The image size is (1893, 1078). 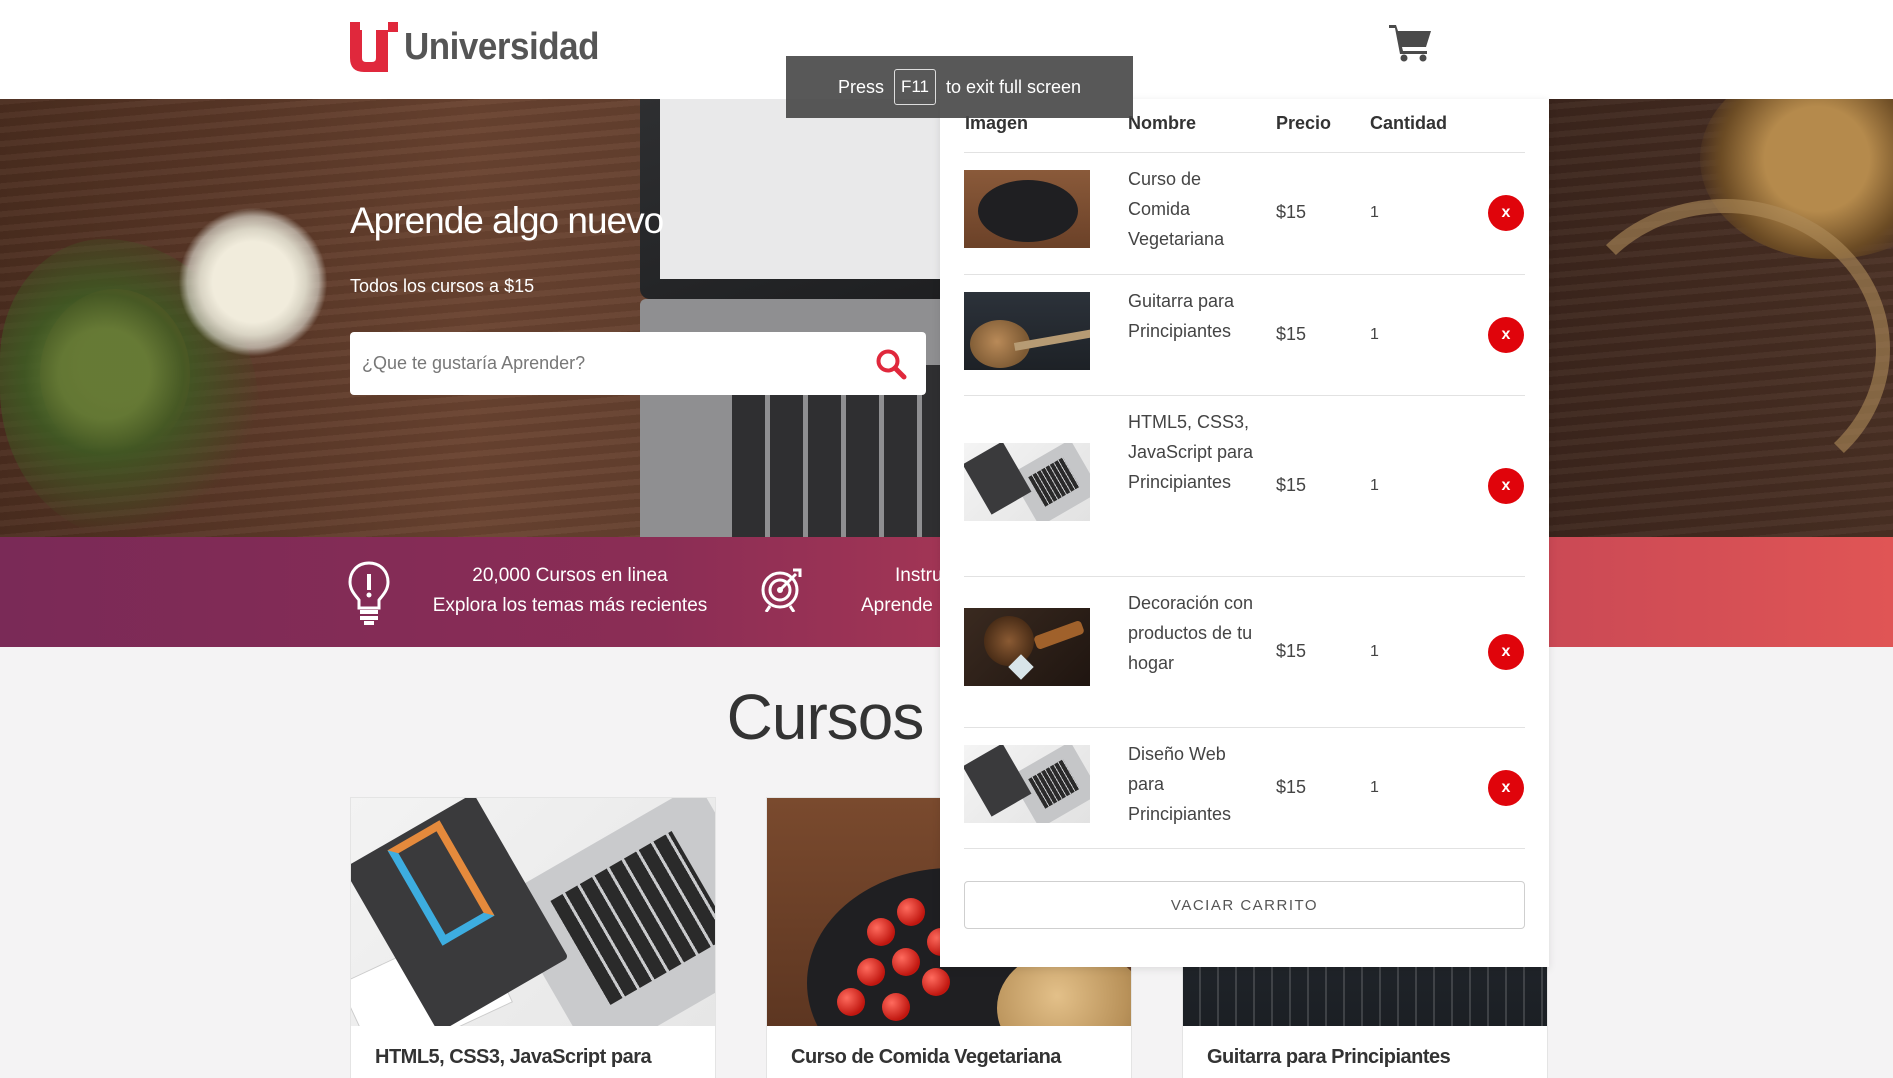 I want to click on university-logo-icon, so click(x=374, y=47).